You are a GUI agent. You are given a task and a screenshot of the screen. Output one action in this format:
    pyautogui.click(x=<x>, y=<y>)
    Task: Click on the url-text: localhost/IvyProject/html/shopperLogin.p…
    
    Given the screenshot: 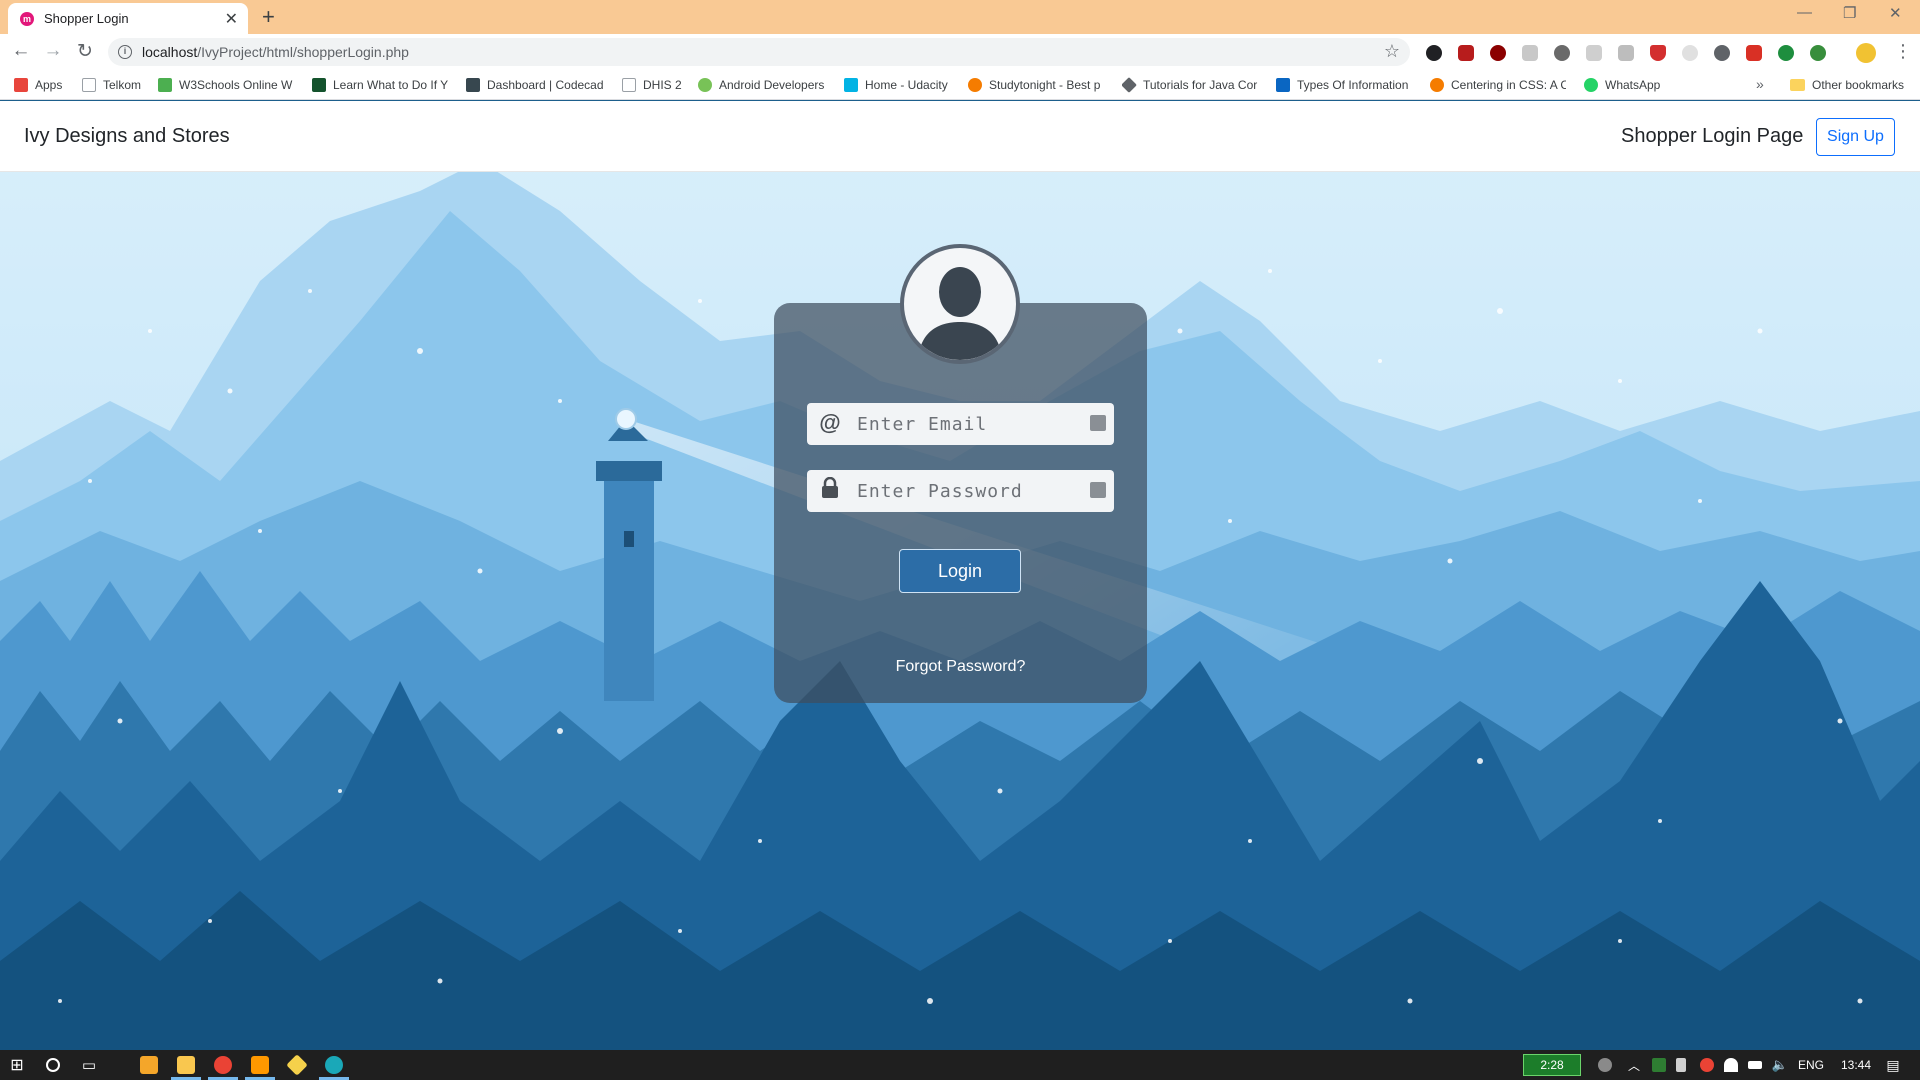 What is the action you would take?
    pyautogui.click(x=275, y=52)
    